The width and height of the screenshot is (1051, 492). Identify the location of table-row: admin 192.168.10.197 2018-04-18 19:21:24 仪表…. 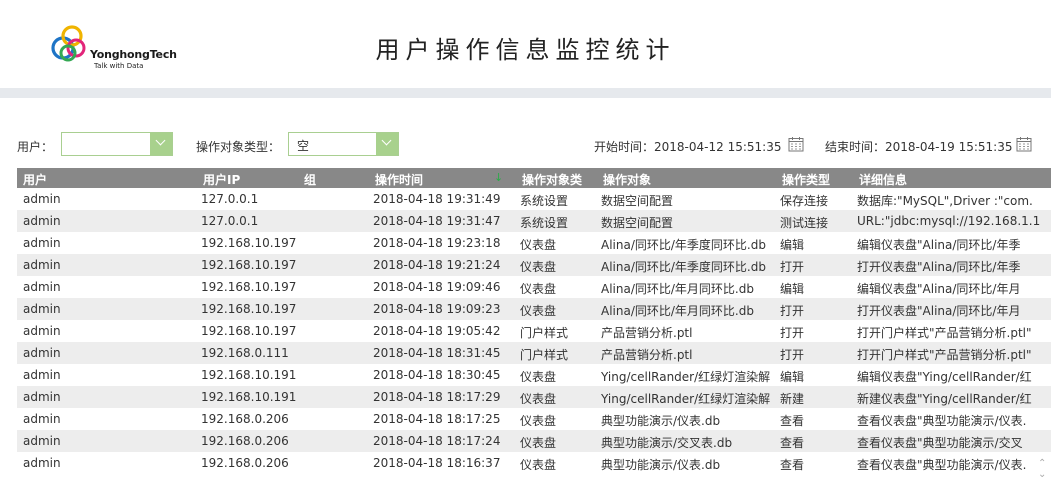
(534, 265).